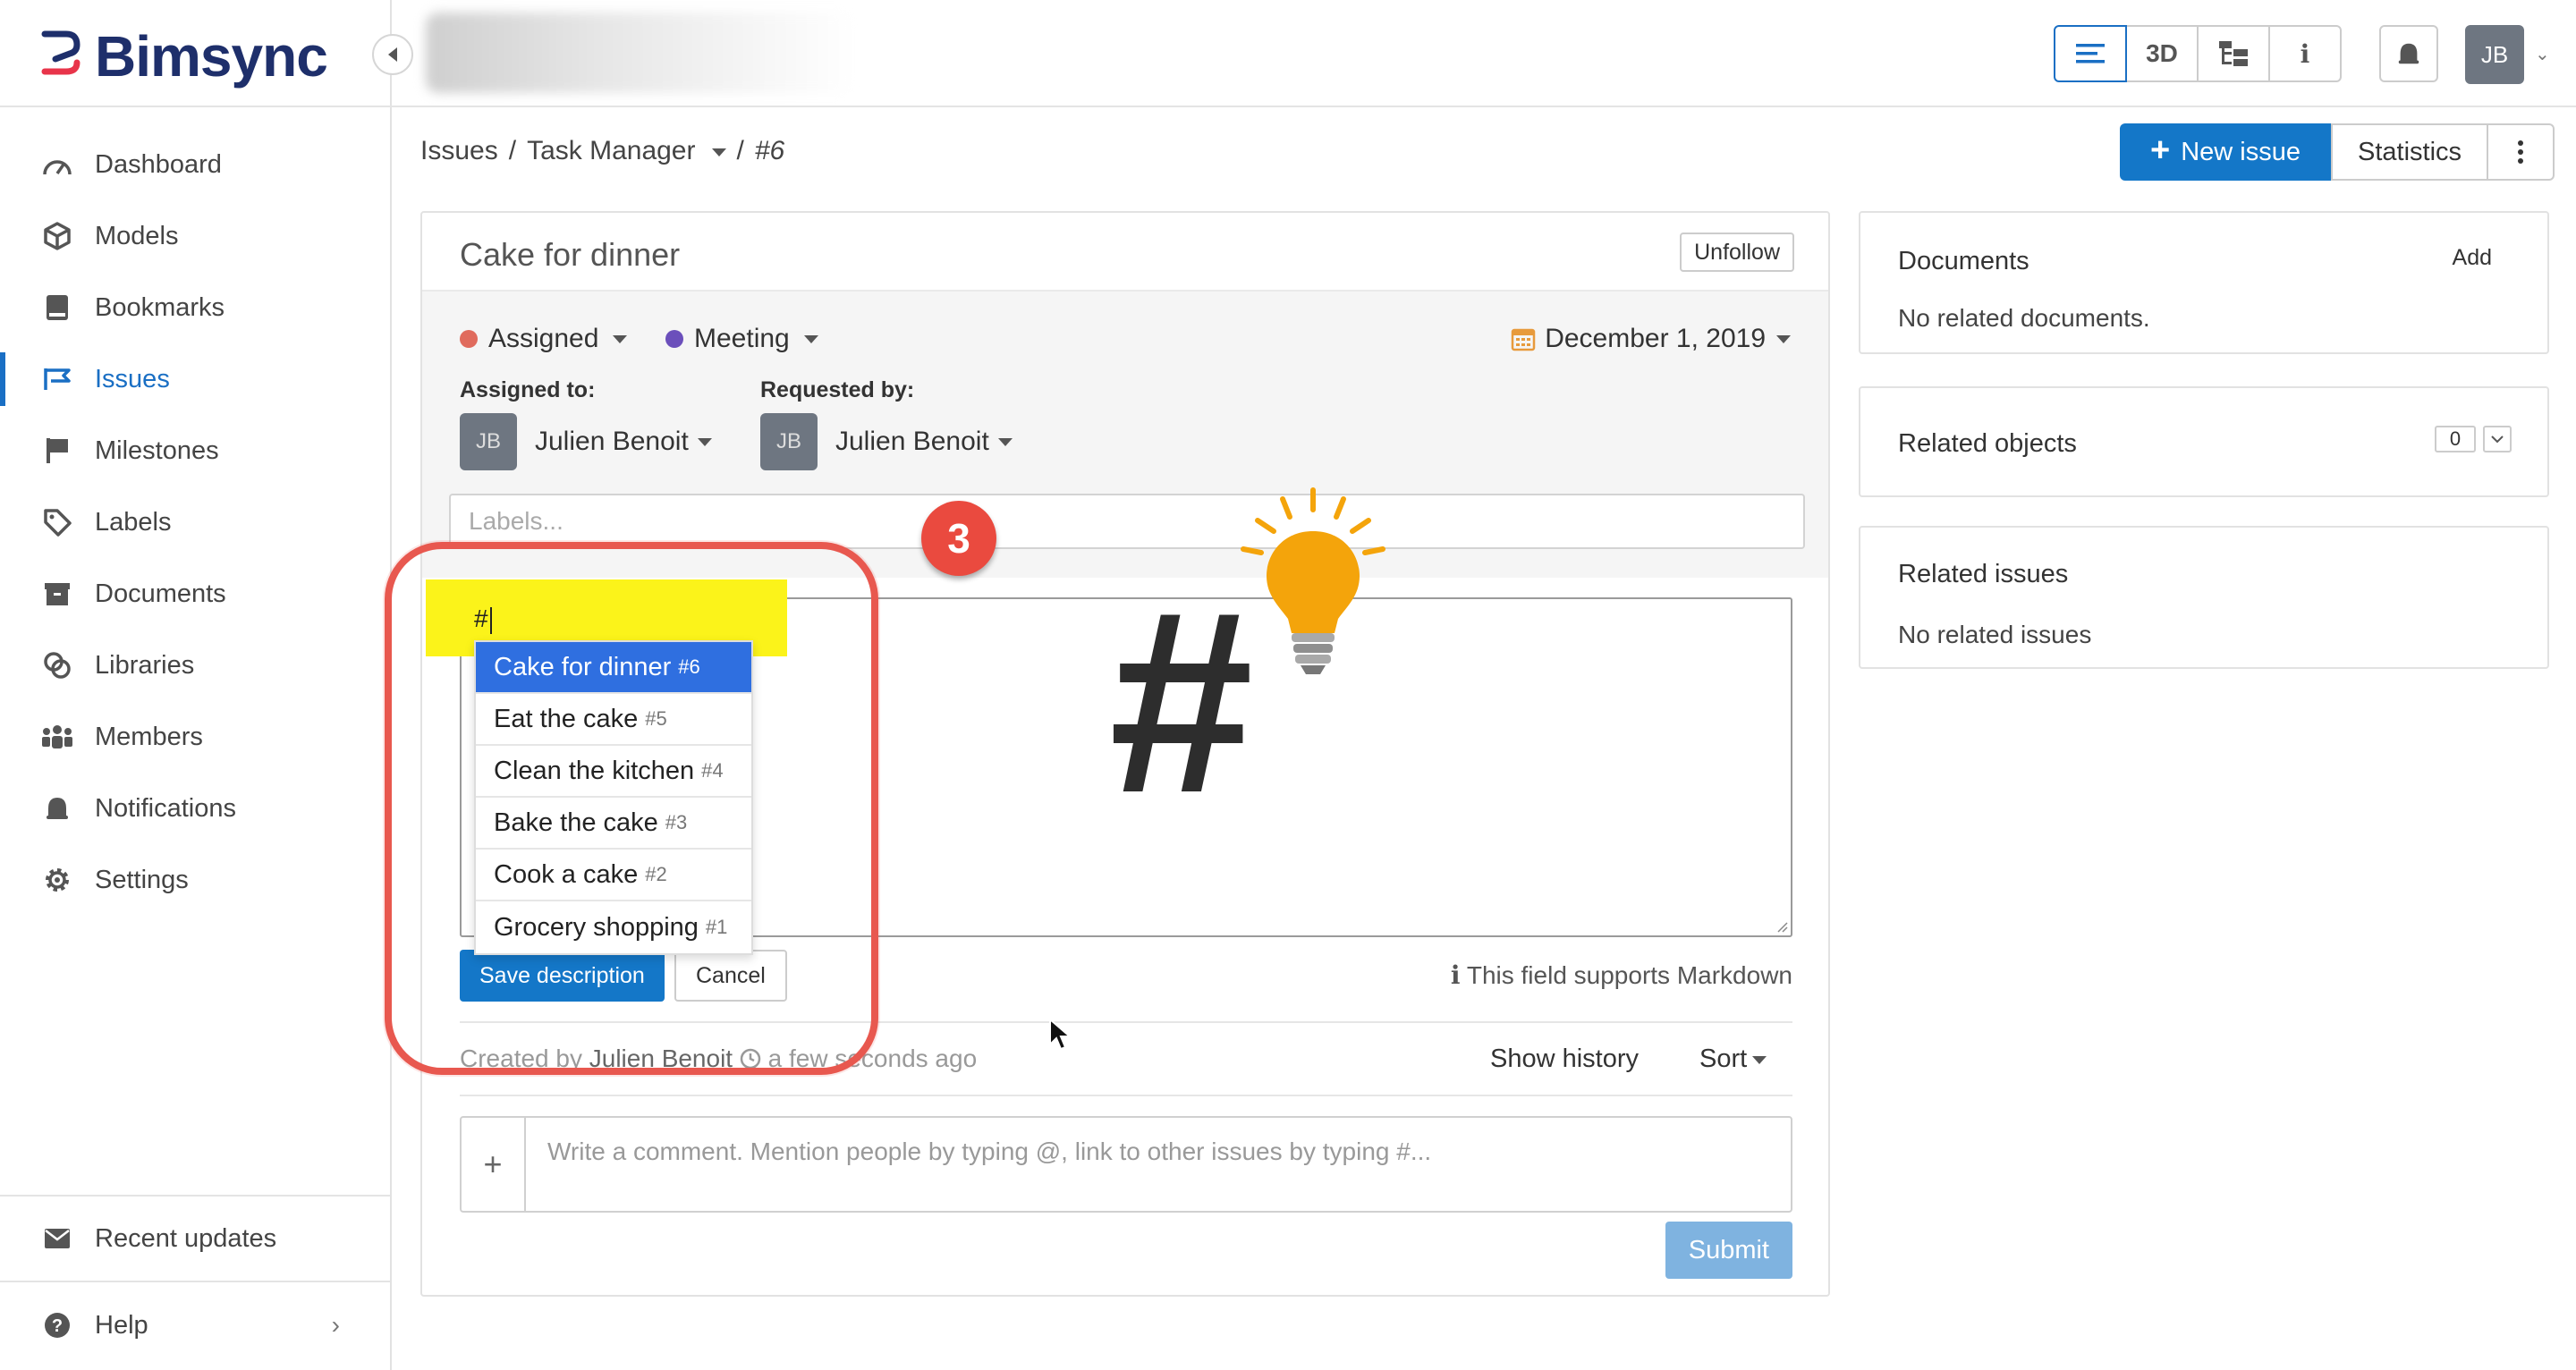  Describe the element at coordinates (1733, 1059) in the screenshot. I see `sort-dropdown: Sort` at that location.